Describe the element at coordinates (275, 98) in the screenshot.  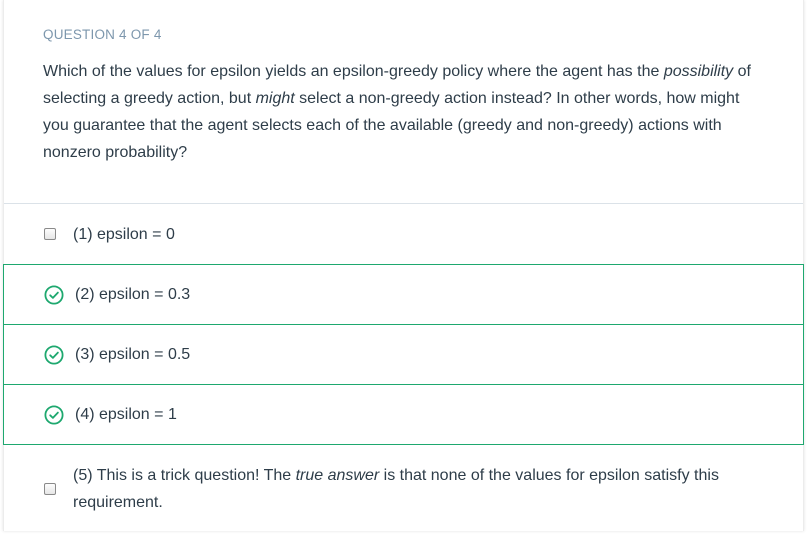
I see `question-text-emphasis-might: might` at that location.